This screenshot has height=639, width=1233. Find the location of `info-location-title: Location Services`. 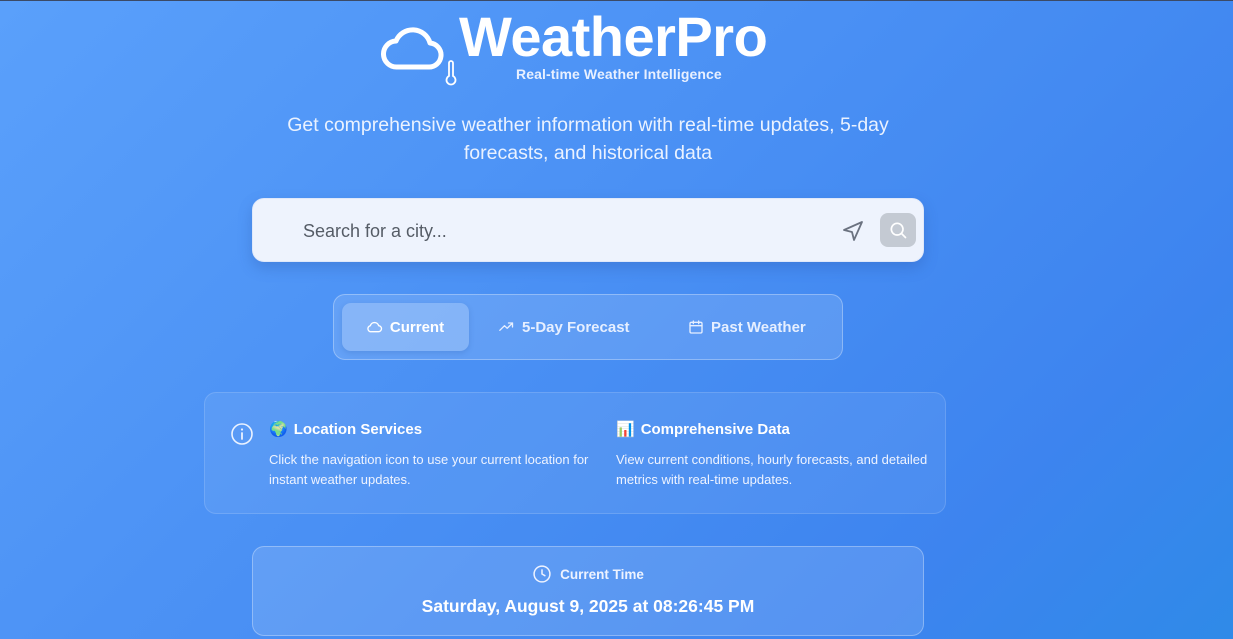

info-location-title: Location Services is located at coordinates (358, 429).